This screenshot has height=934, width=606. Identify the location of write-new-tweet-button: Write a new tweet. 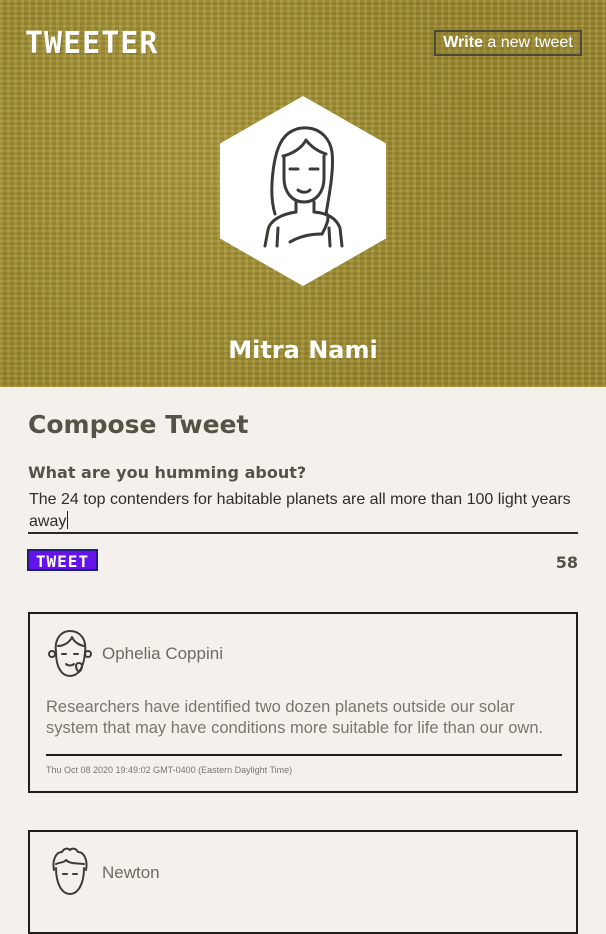
(508, 43).